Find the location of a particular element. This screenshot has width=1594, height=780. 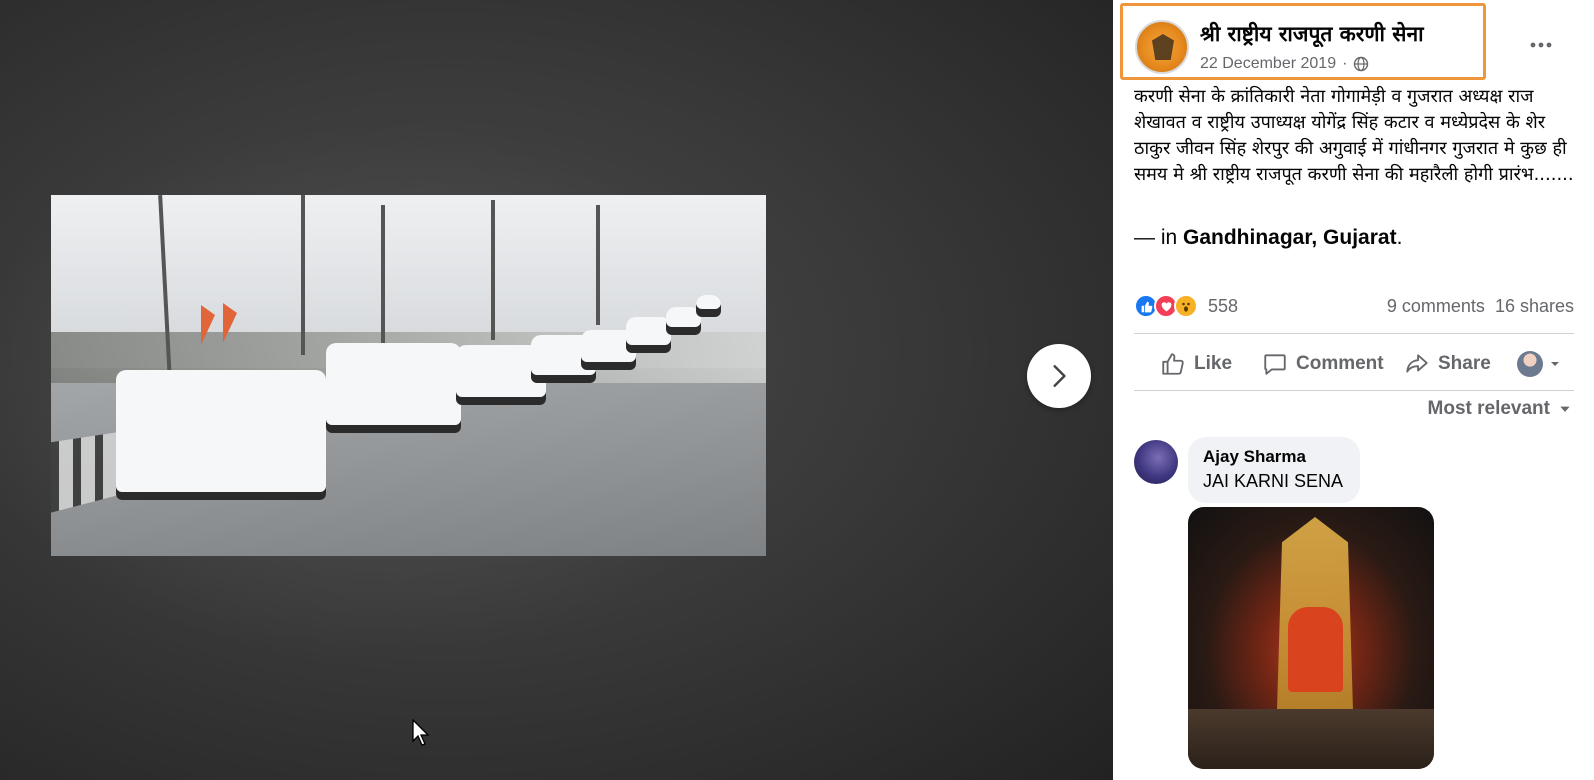

avatar is located at coordinates (1530, 364).